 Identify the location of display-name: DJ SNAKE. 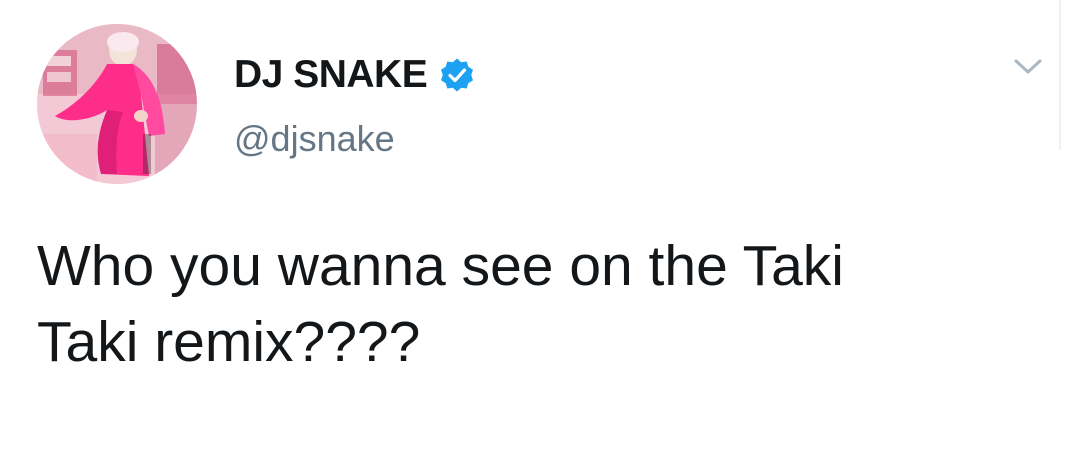
(331, 75).